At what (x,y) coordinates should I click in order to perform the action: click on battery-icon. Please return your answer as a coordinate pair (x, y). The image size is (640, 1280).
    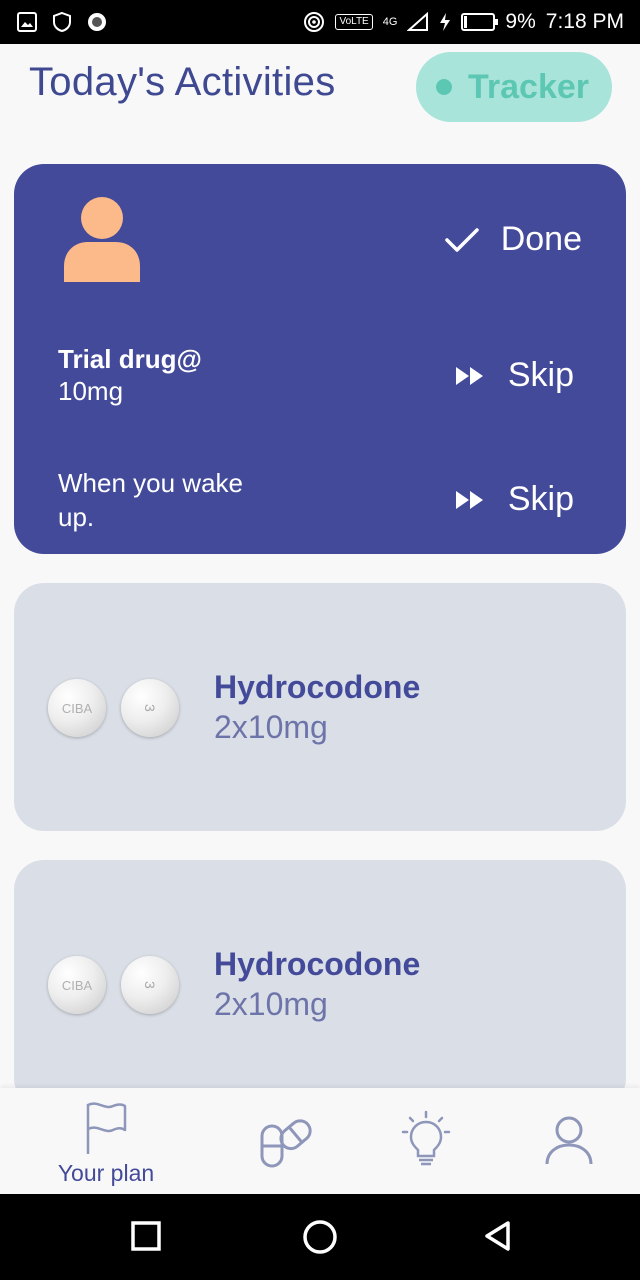
    Looking at the image, I should click on (480, 22).